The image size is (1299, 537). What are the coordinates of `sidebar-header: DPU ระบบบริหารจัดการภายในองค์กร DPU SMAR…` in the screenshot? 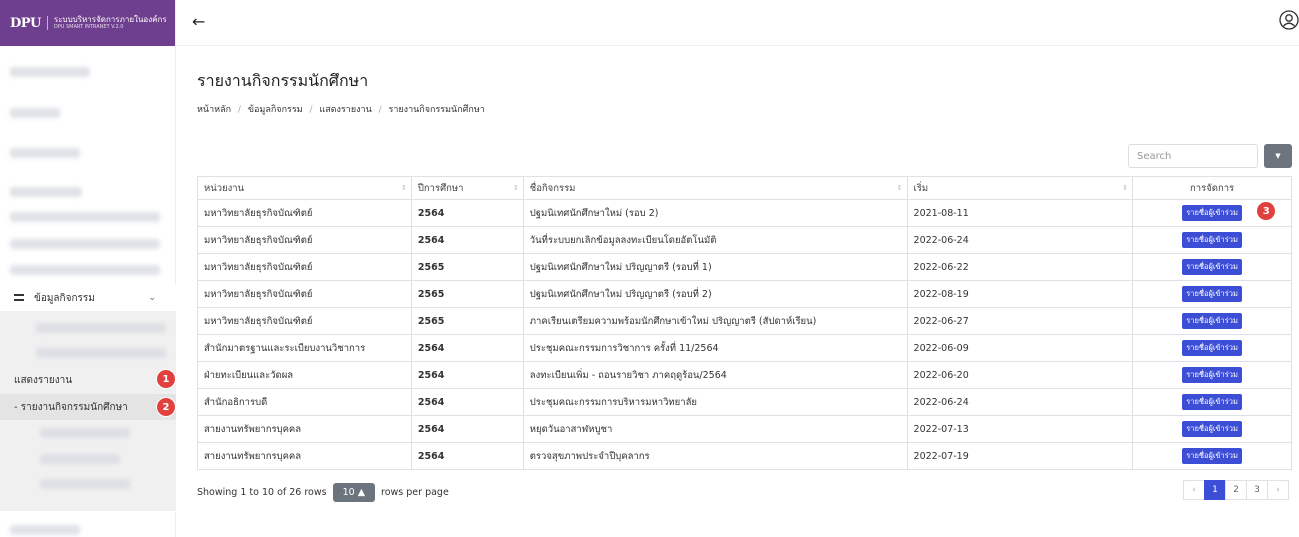 It's located at (87, 23).